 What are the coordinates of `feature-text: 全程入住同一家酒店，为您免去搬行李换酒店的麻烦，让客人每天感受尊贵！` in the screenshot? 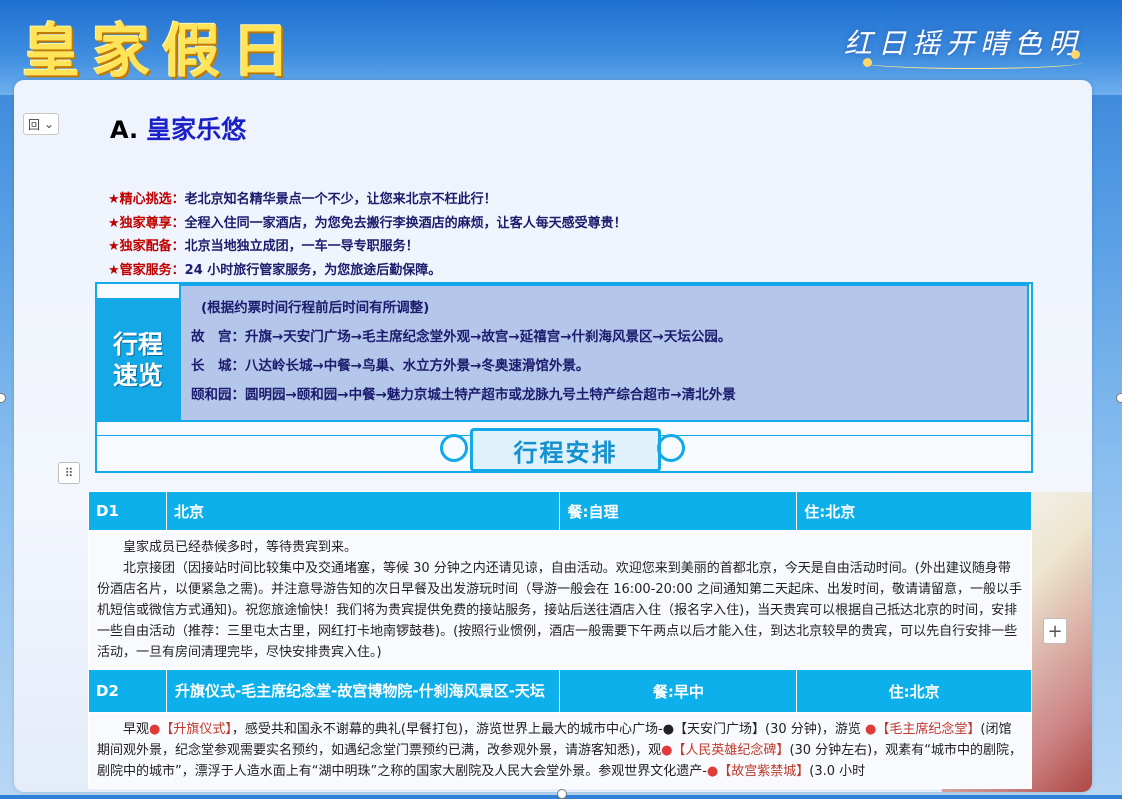 It's located at (405, 223).